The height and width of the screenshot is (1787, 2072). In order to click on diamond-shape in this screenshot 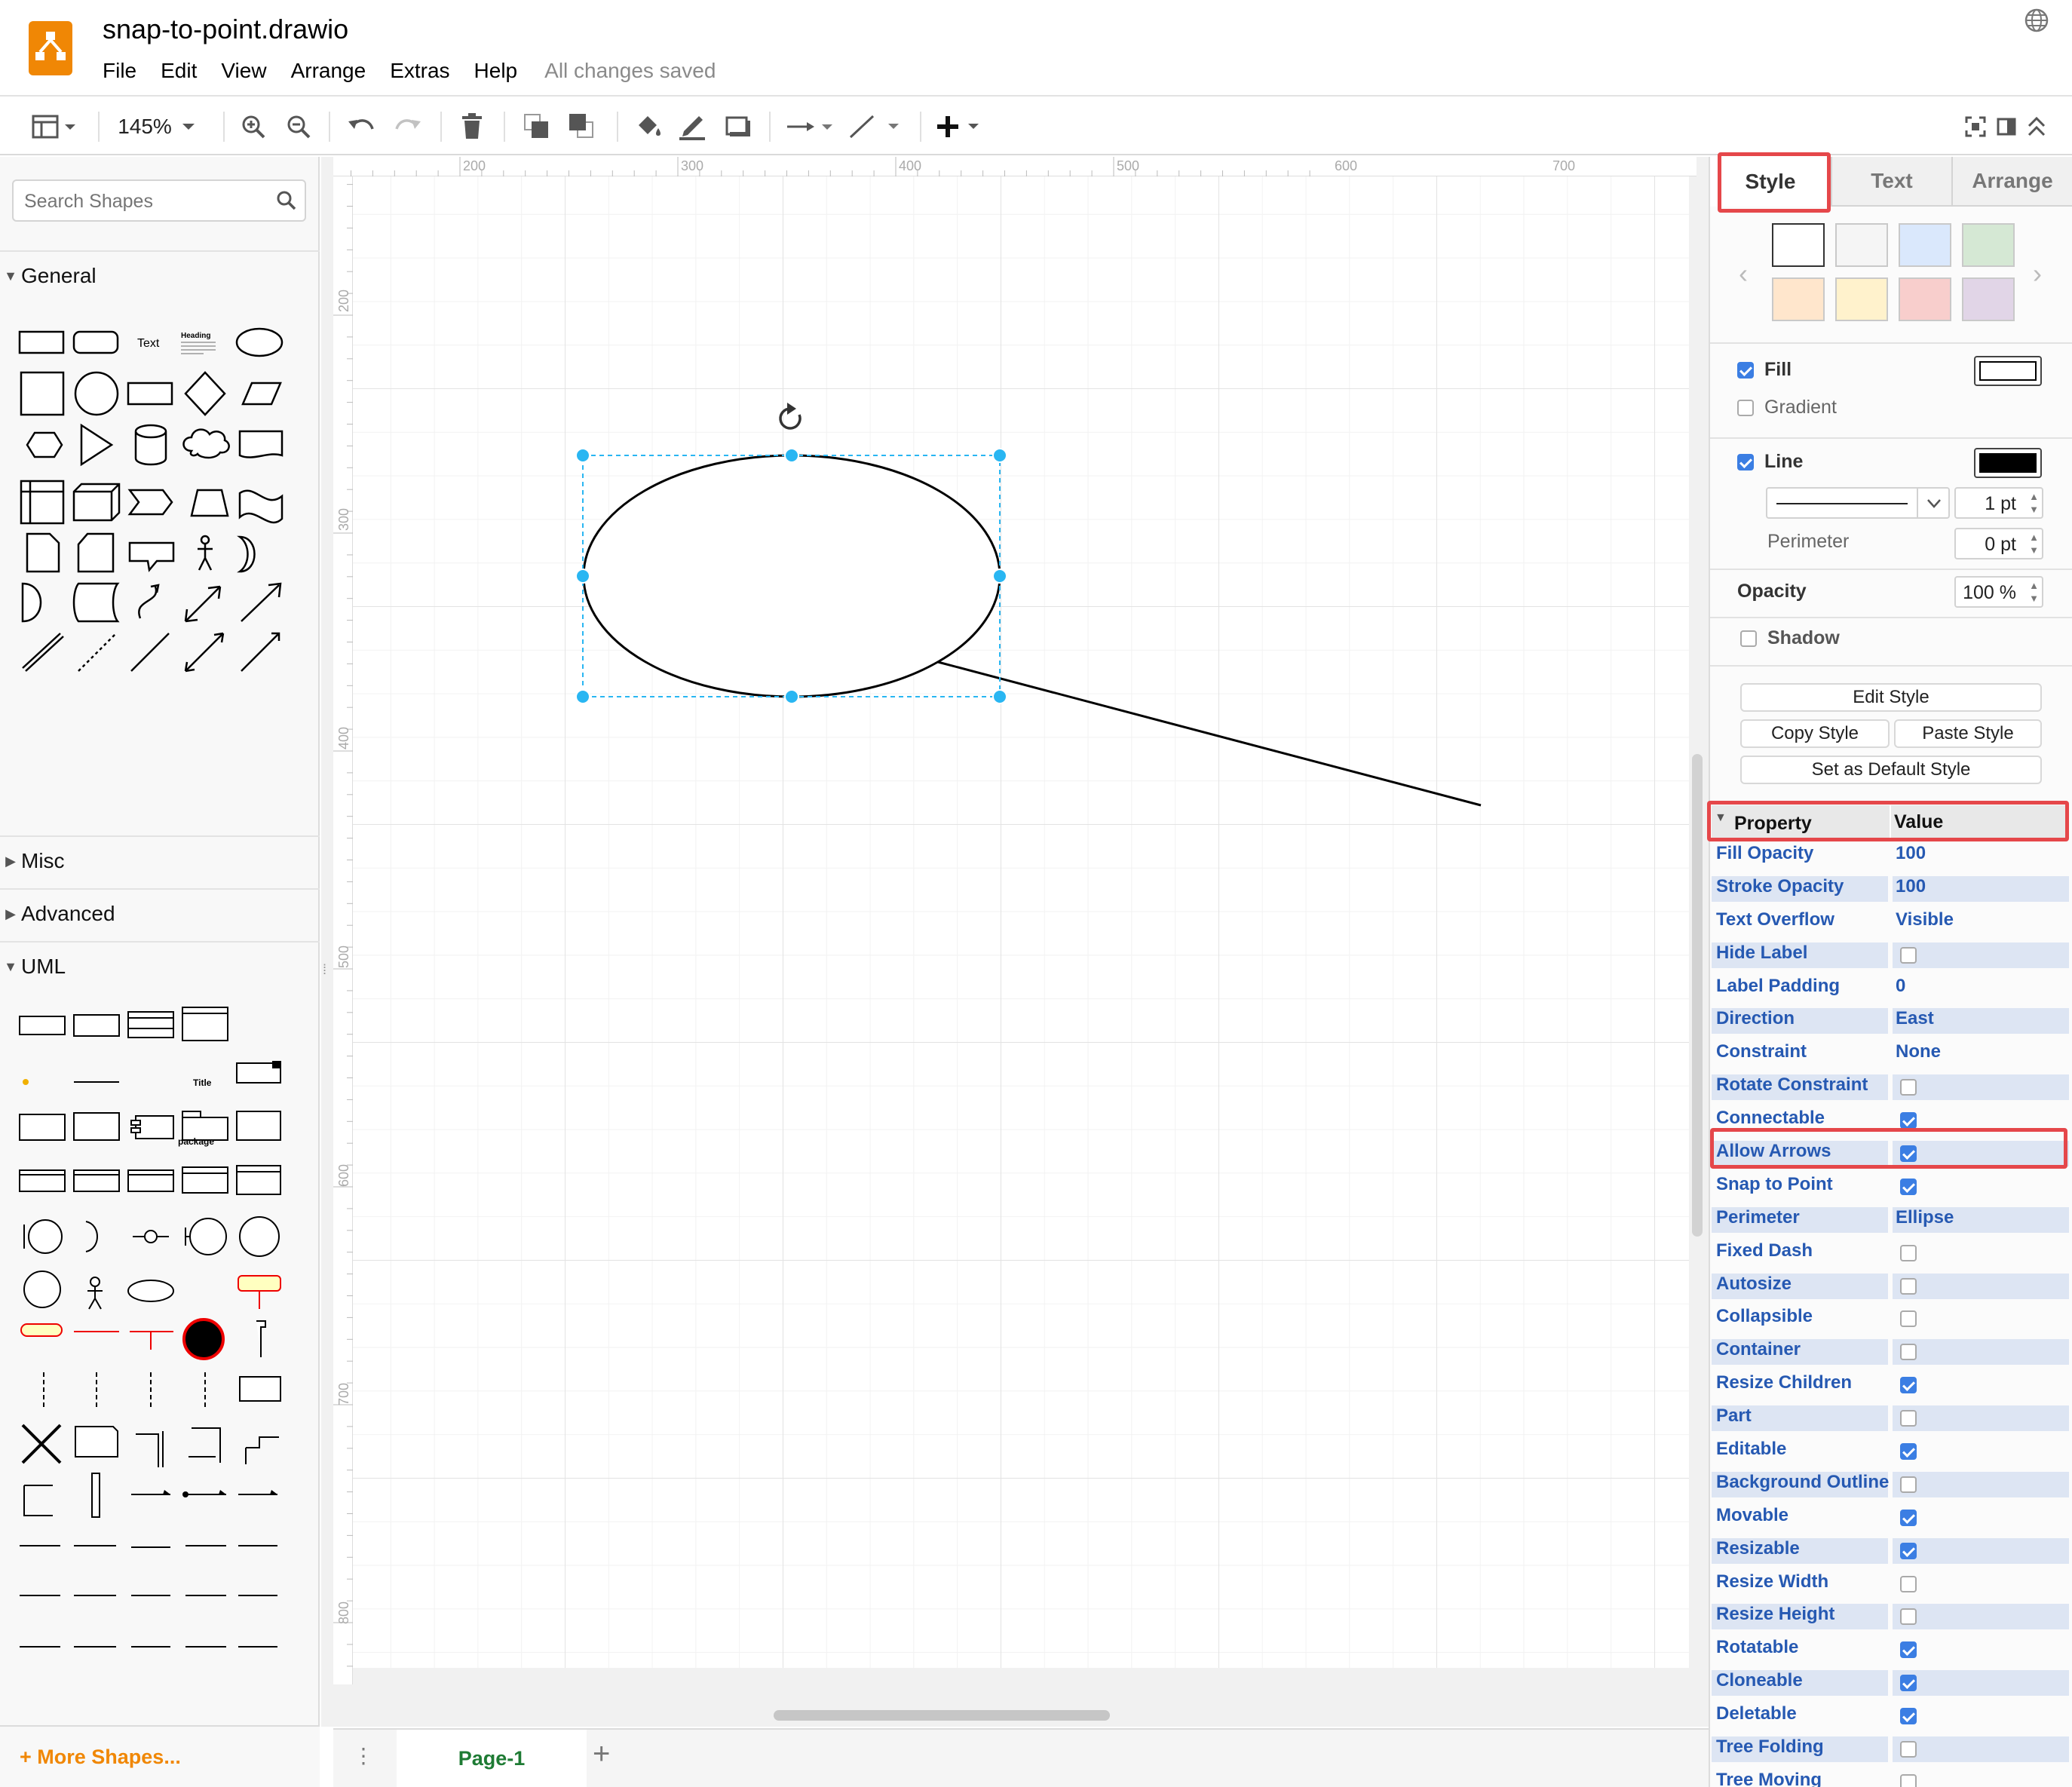, I will do `click(205, 393)`.